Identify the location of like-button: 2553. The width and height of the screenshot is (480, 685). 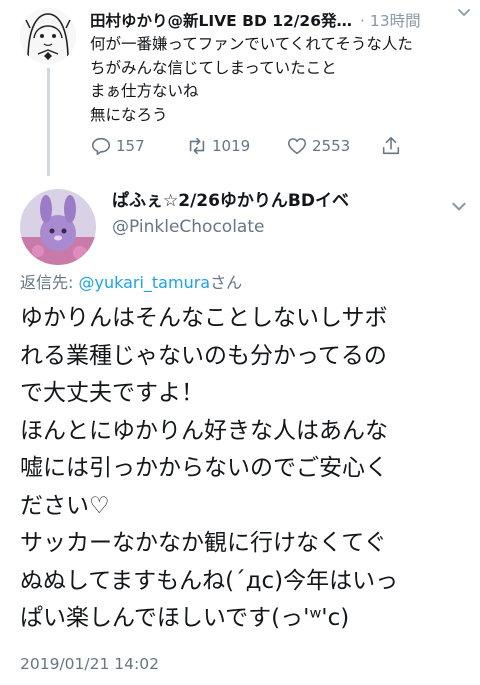
(318, 146).